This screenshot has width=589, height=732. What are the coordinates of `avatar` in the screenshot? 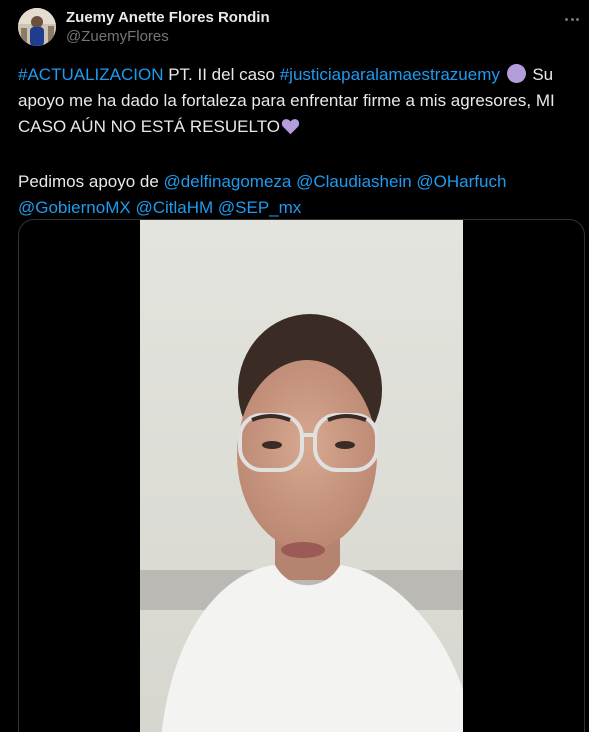 It's located at (37, 27).